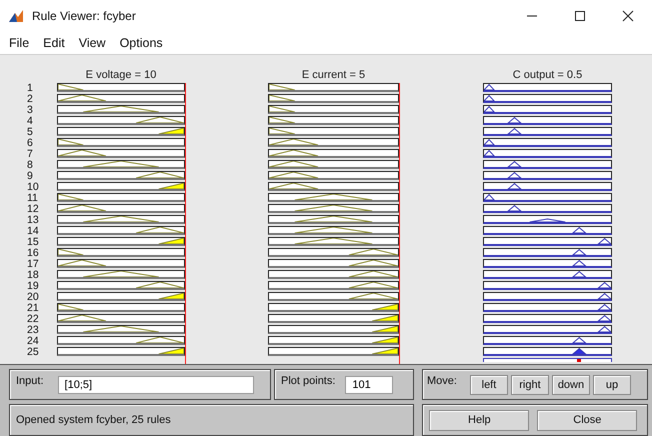  I want to click on variable-title: C output = 0.5, so click(547, 75).